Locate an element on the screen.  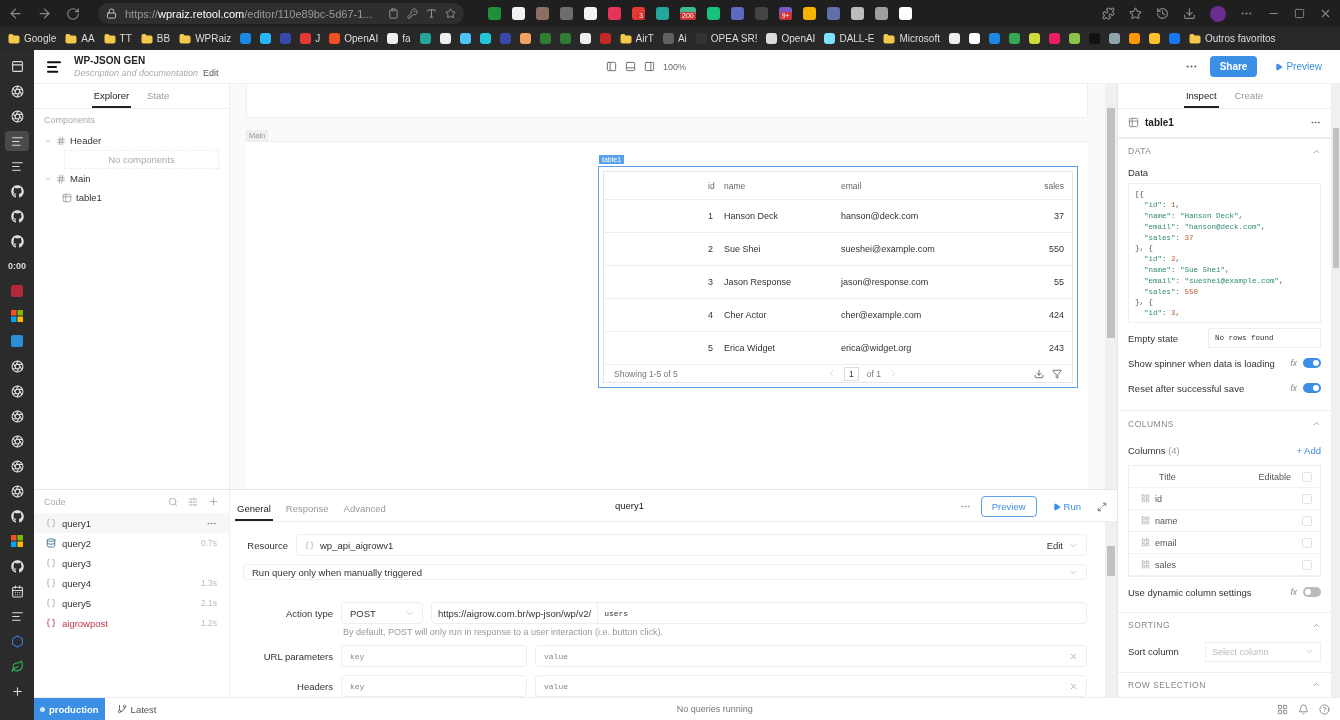
tree-item: table1 is located at coordinates (89, 197).